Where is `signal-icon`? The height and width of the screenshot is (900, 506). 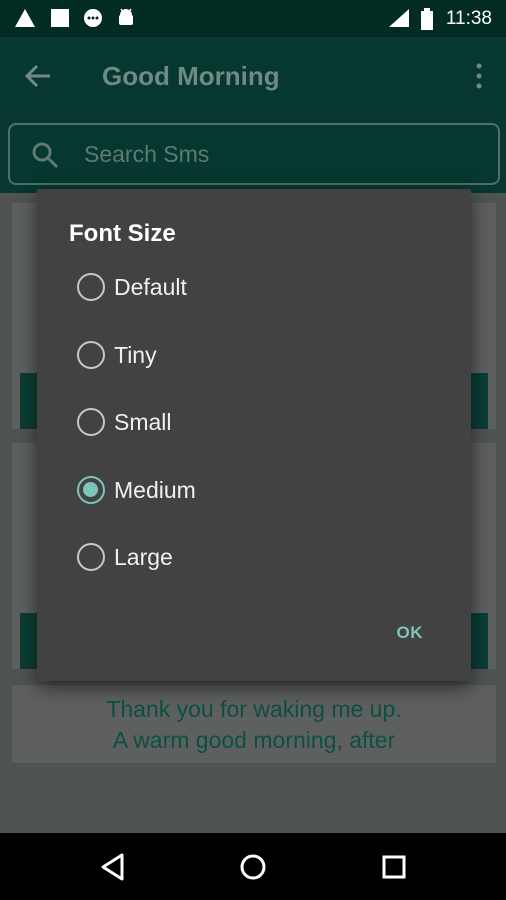 signal-icon is located at coordinates (399, 18).